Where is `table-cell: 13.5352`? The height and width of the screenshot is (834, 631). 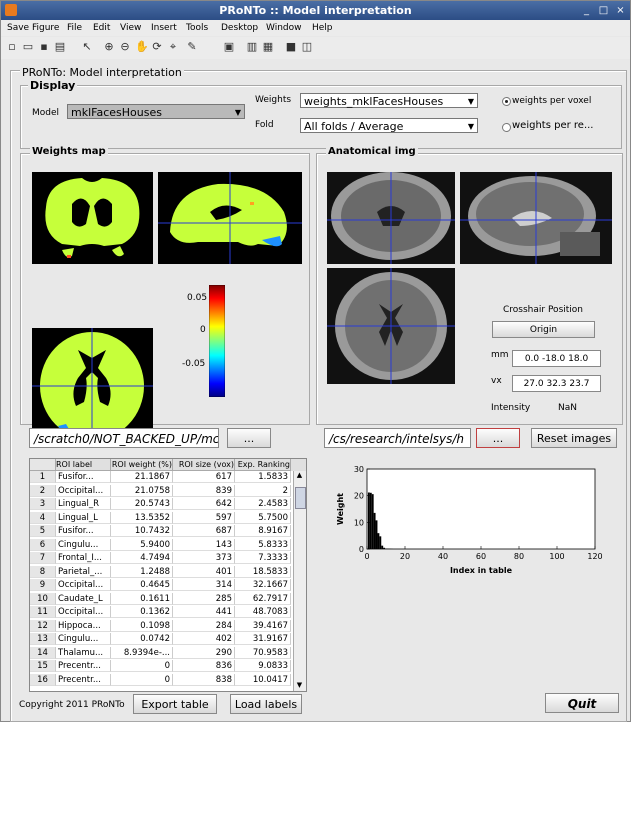
table-cell: 13.5352 is located at coordinates (142, 517).